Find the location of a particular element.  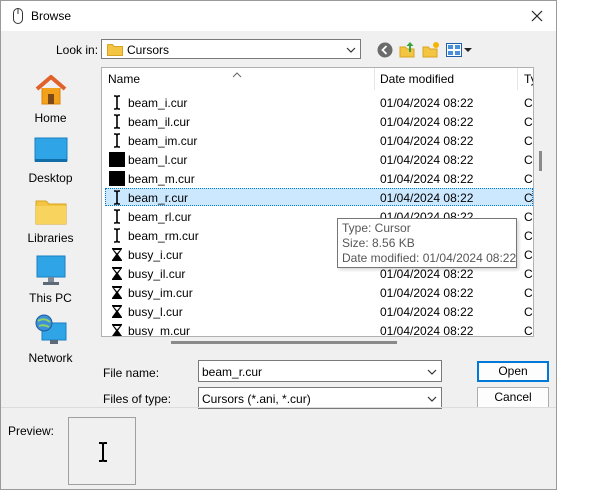

file-row: beam_l.cur 01/04/2024 08:22 Cu is located at coordinates (317, 159).